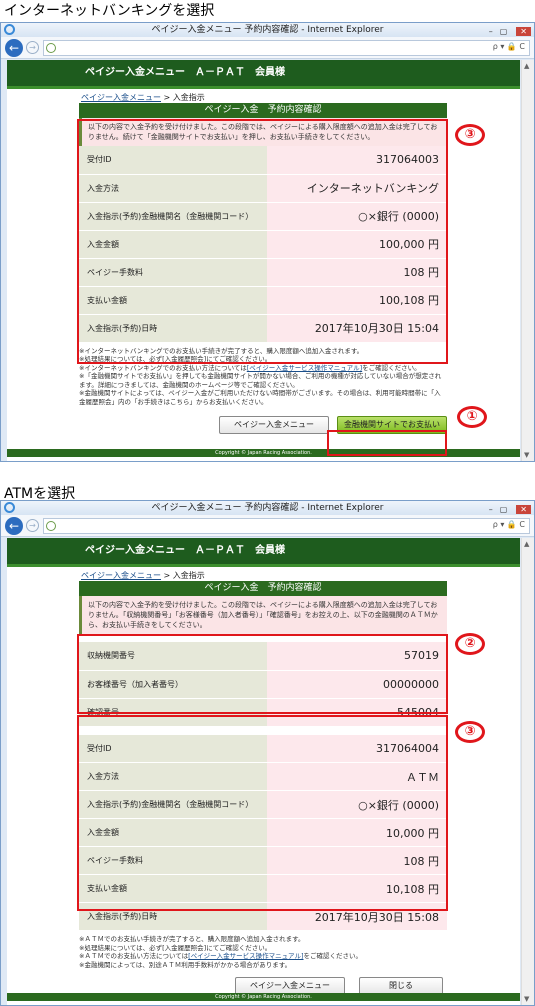 Image resolution: width=535 pixels, height=1006 pixels. What do you see at coordinates (109, 11) in the screenshot?
I see `section-heading-internet-banking: インターネットバンキングを選択` at bounding box center [109, 11].